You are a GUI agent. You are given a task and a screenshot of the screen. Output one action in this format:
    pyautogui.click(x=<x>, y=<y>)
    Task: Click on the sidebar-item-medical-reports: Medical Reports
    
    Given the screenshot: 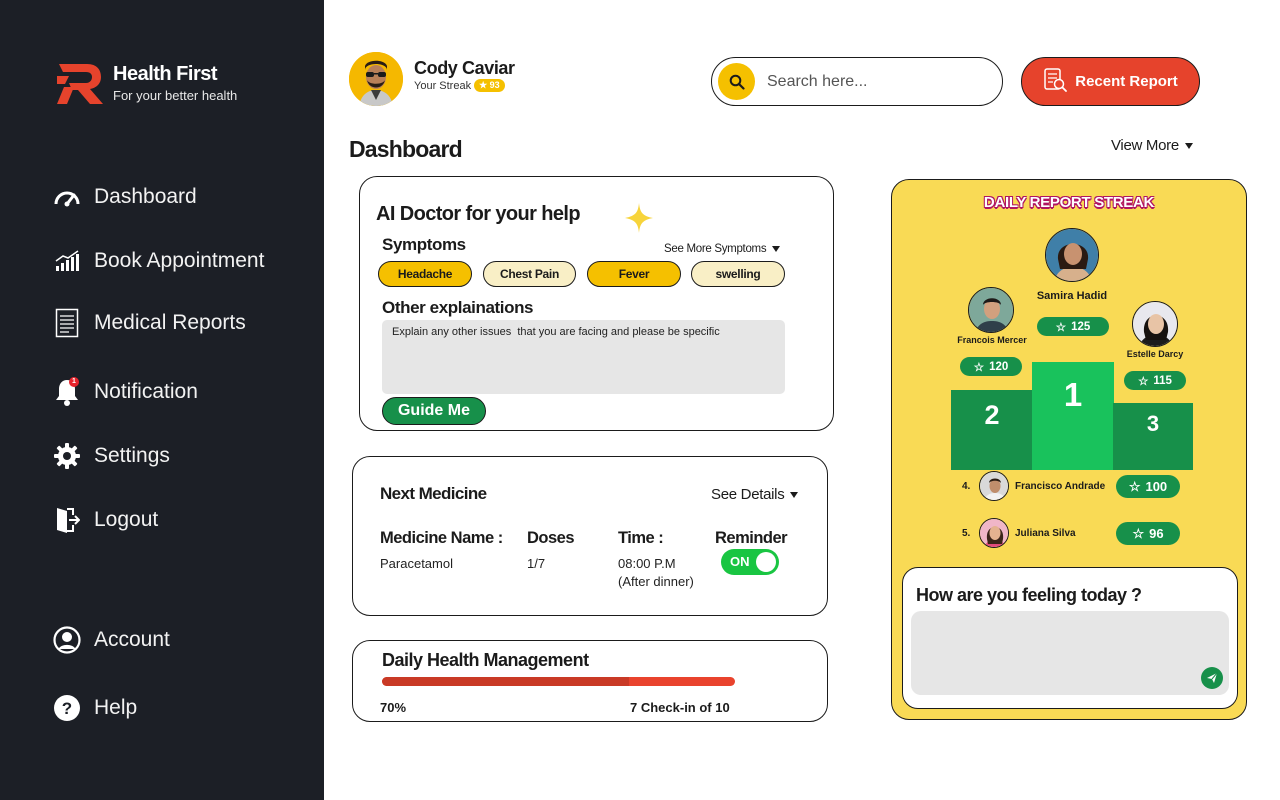 What is the action you would take?
    pyautogui.click(x=149, y=323)
    